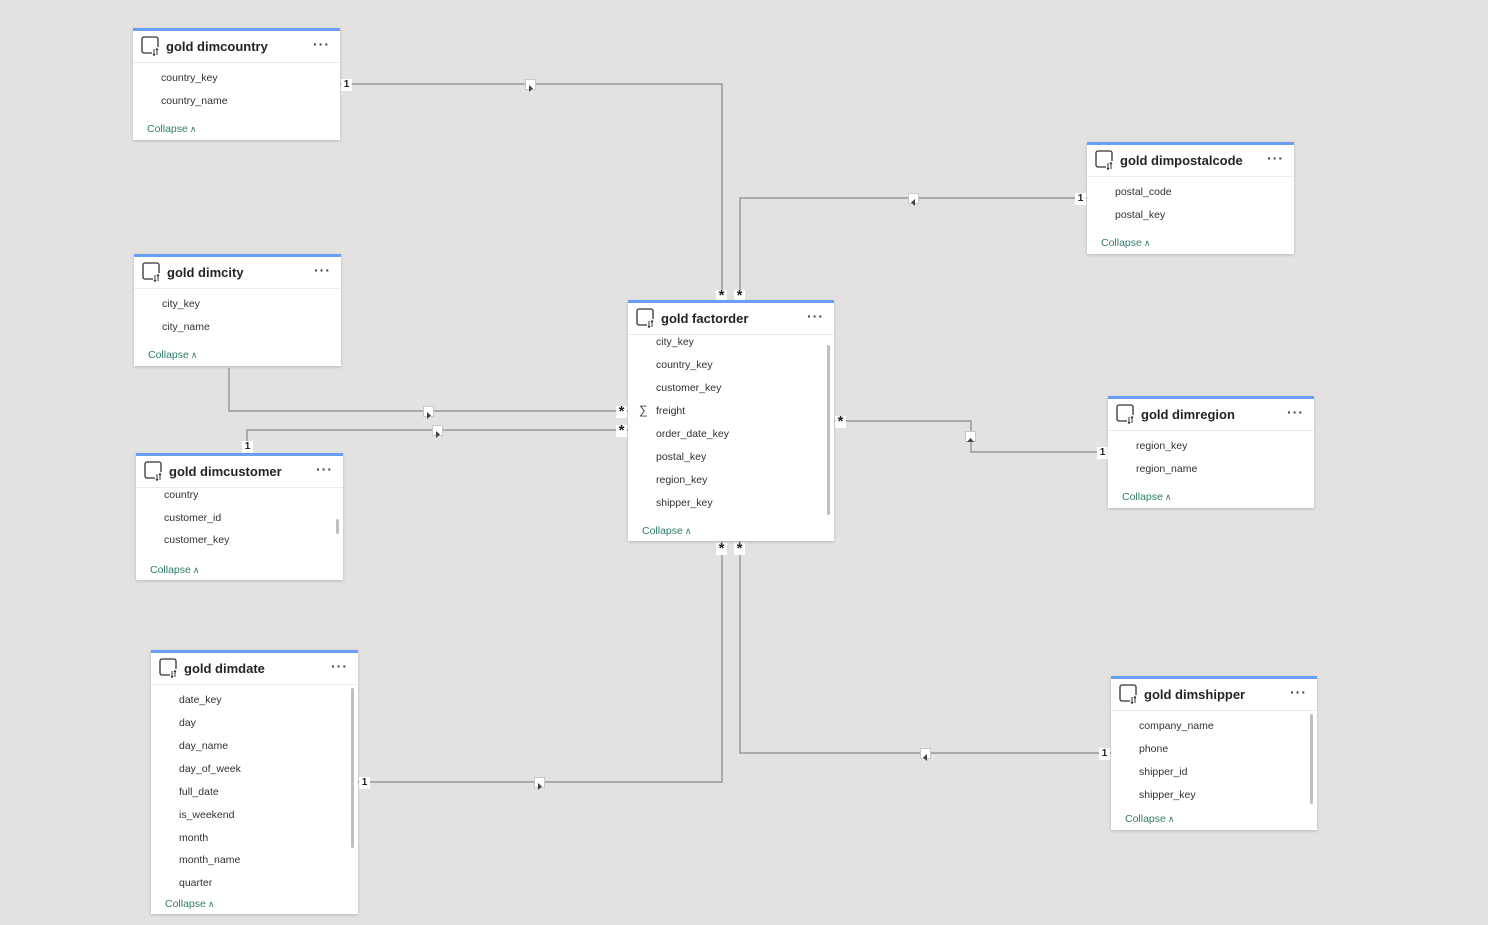 The height and width of the screenshot is (925, 1488). Describe the element at coordinates (186, 327) in the screenshot. I see `field-item: city_name` at that location.